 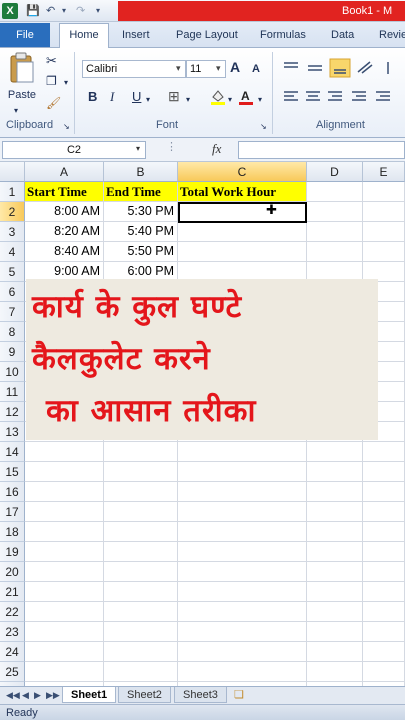 What do you see at coordinates (12, 612) in the screenshot?
I see `row-header: 22` at bounding box center [12, 612].